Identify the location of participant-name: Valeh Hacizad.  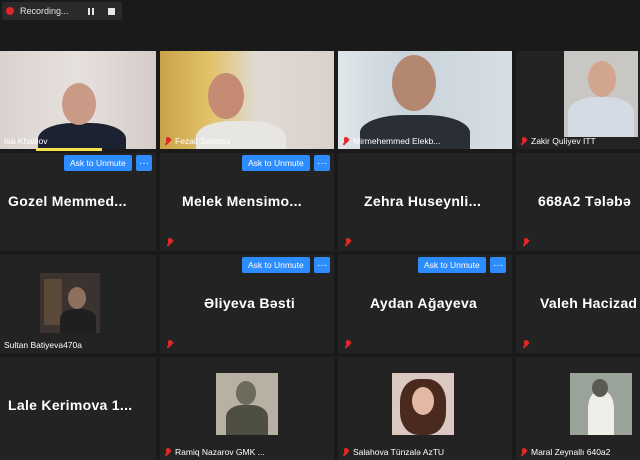
(589, 303).